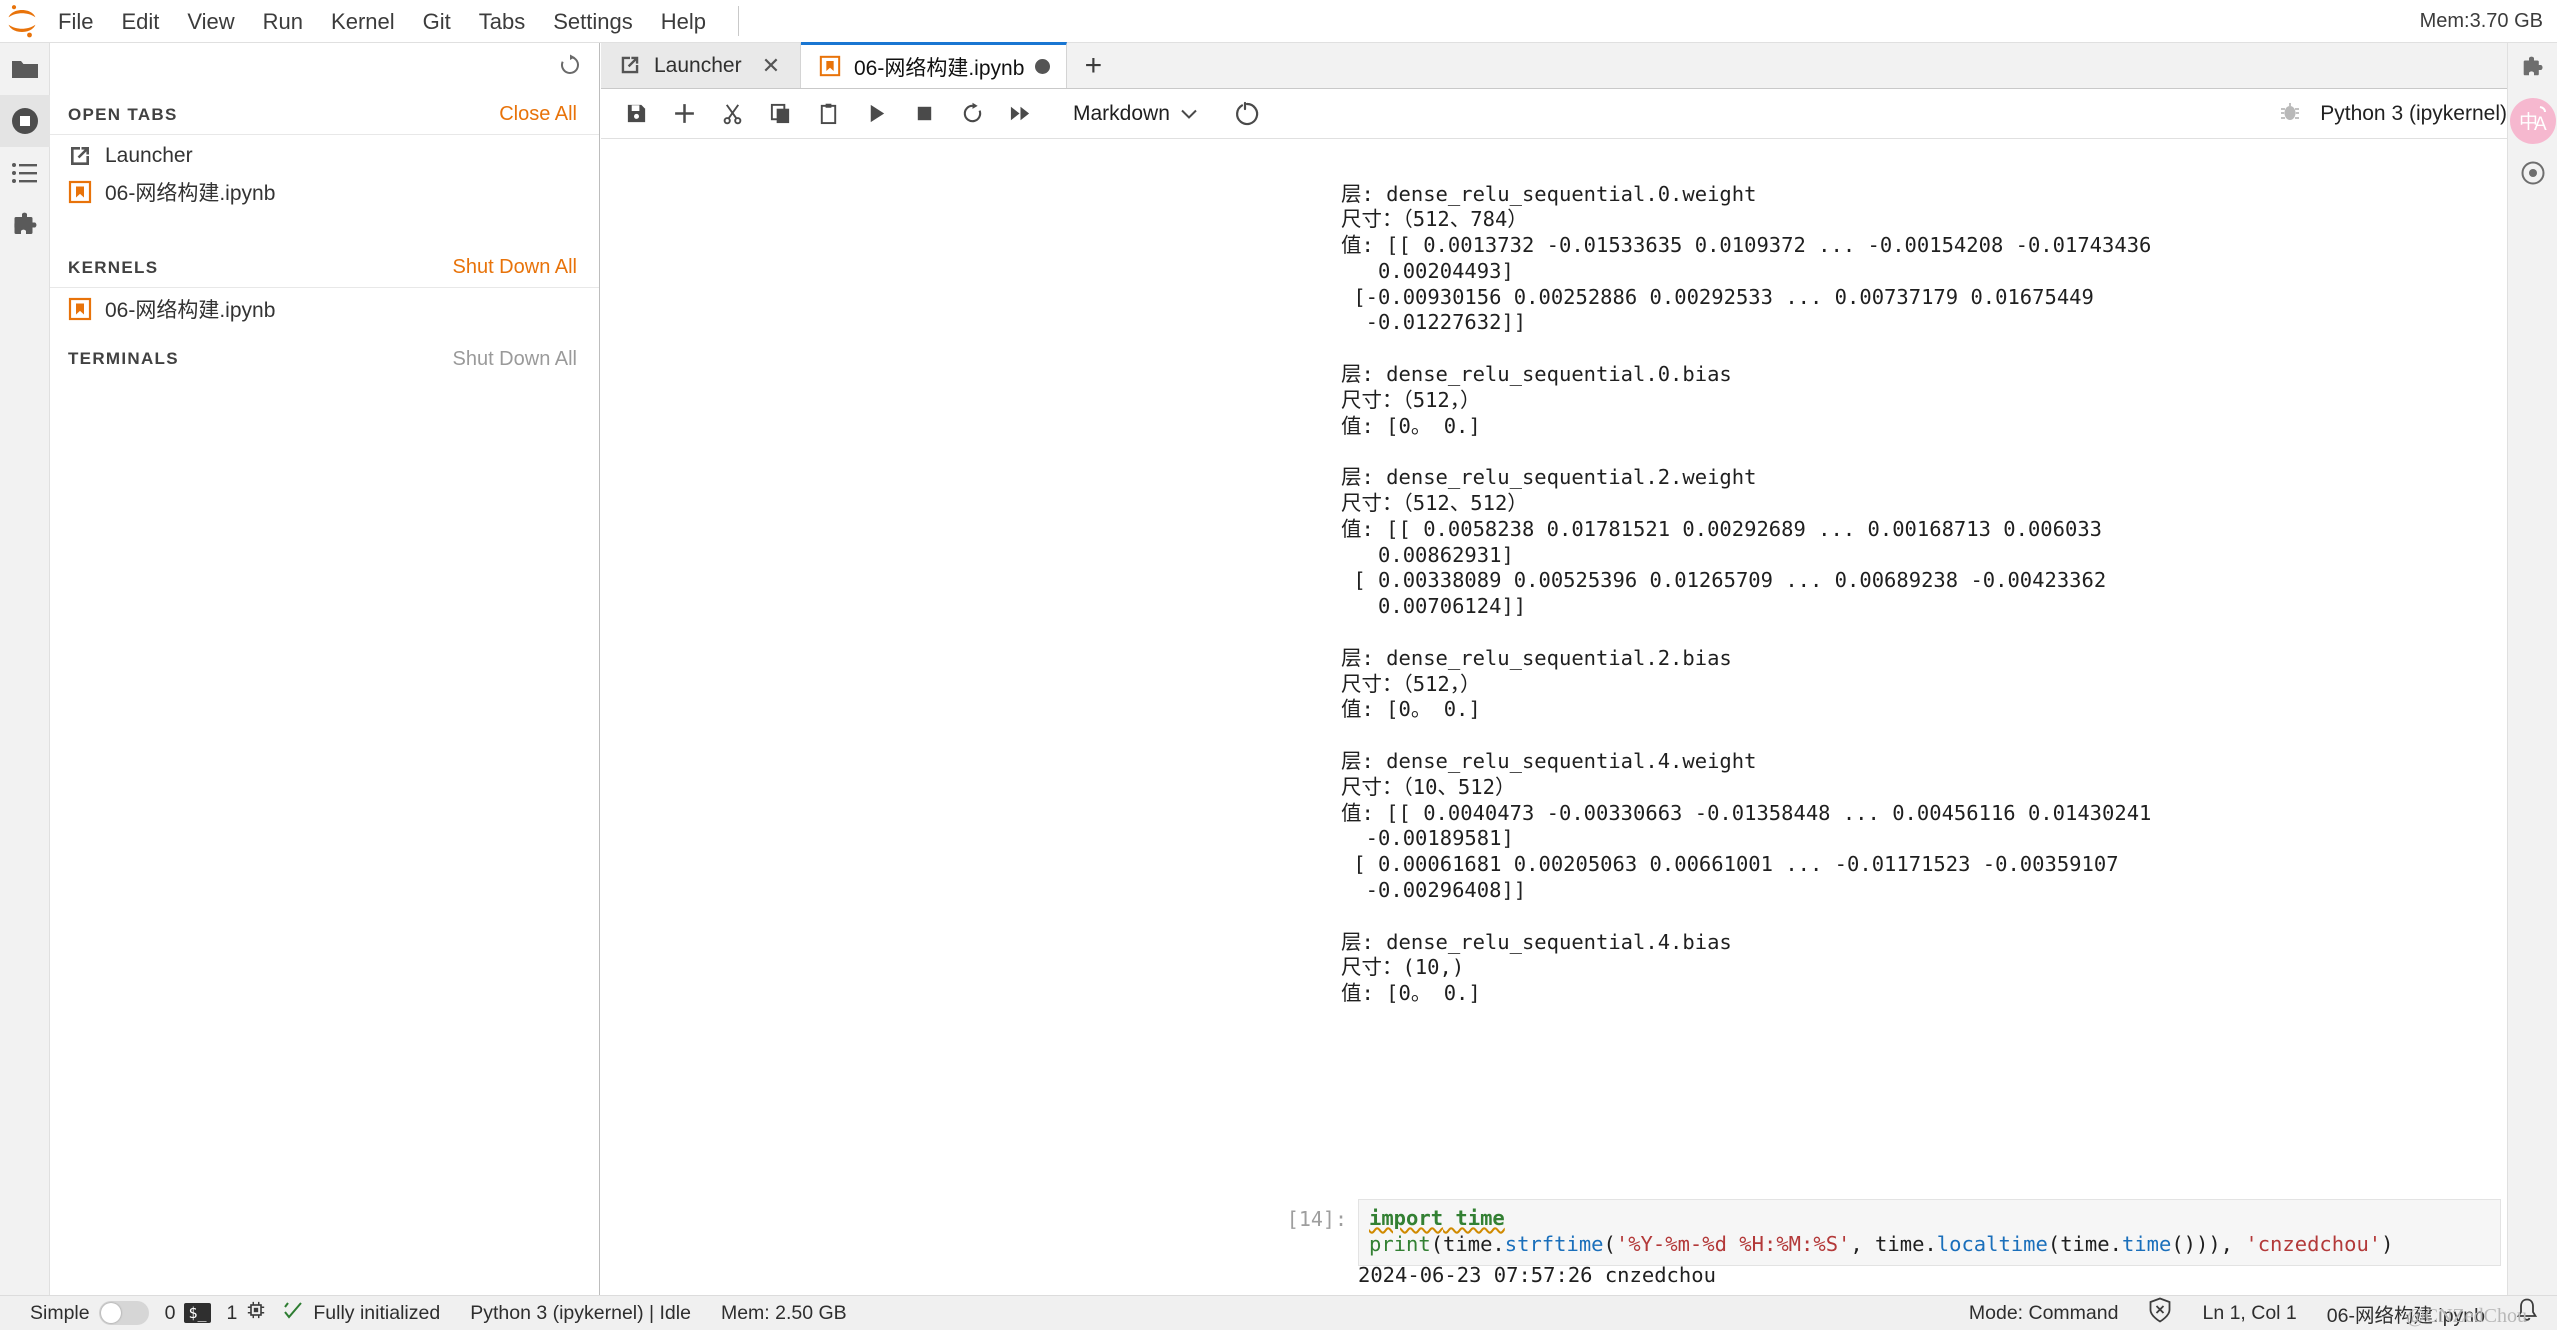  I want to click on cell-type-value: Markdown, so click(1121, 113).